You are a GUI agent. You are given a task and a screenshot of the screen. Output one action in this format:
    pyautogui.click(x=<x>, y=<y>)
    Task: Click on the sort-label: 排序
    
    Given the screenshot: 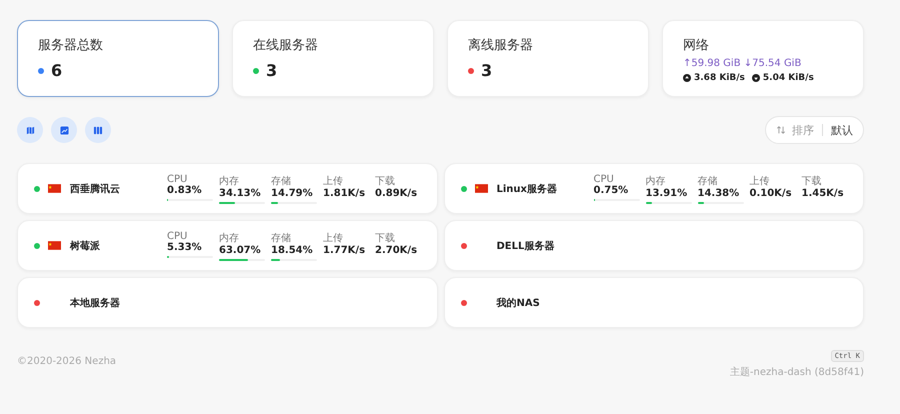 What is the action you would take?
    pyautogui.click(x=803, y=130)
    